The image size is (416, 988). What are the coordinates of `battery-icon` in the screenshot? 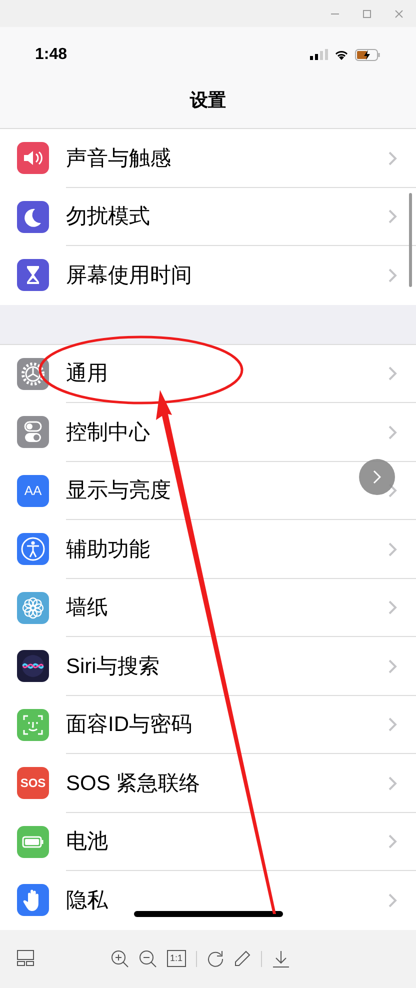 It's located at (33, 842).